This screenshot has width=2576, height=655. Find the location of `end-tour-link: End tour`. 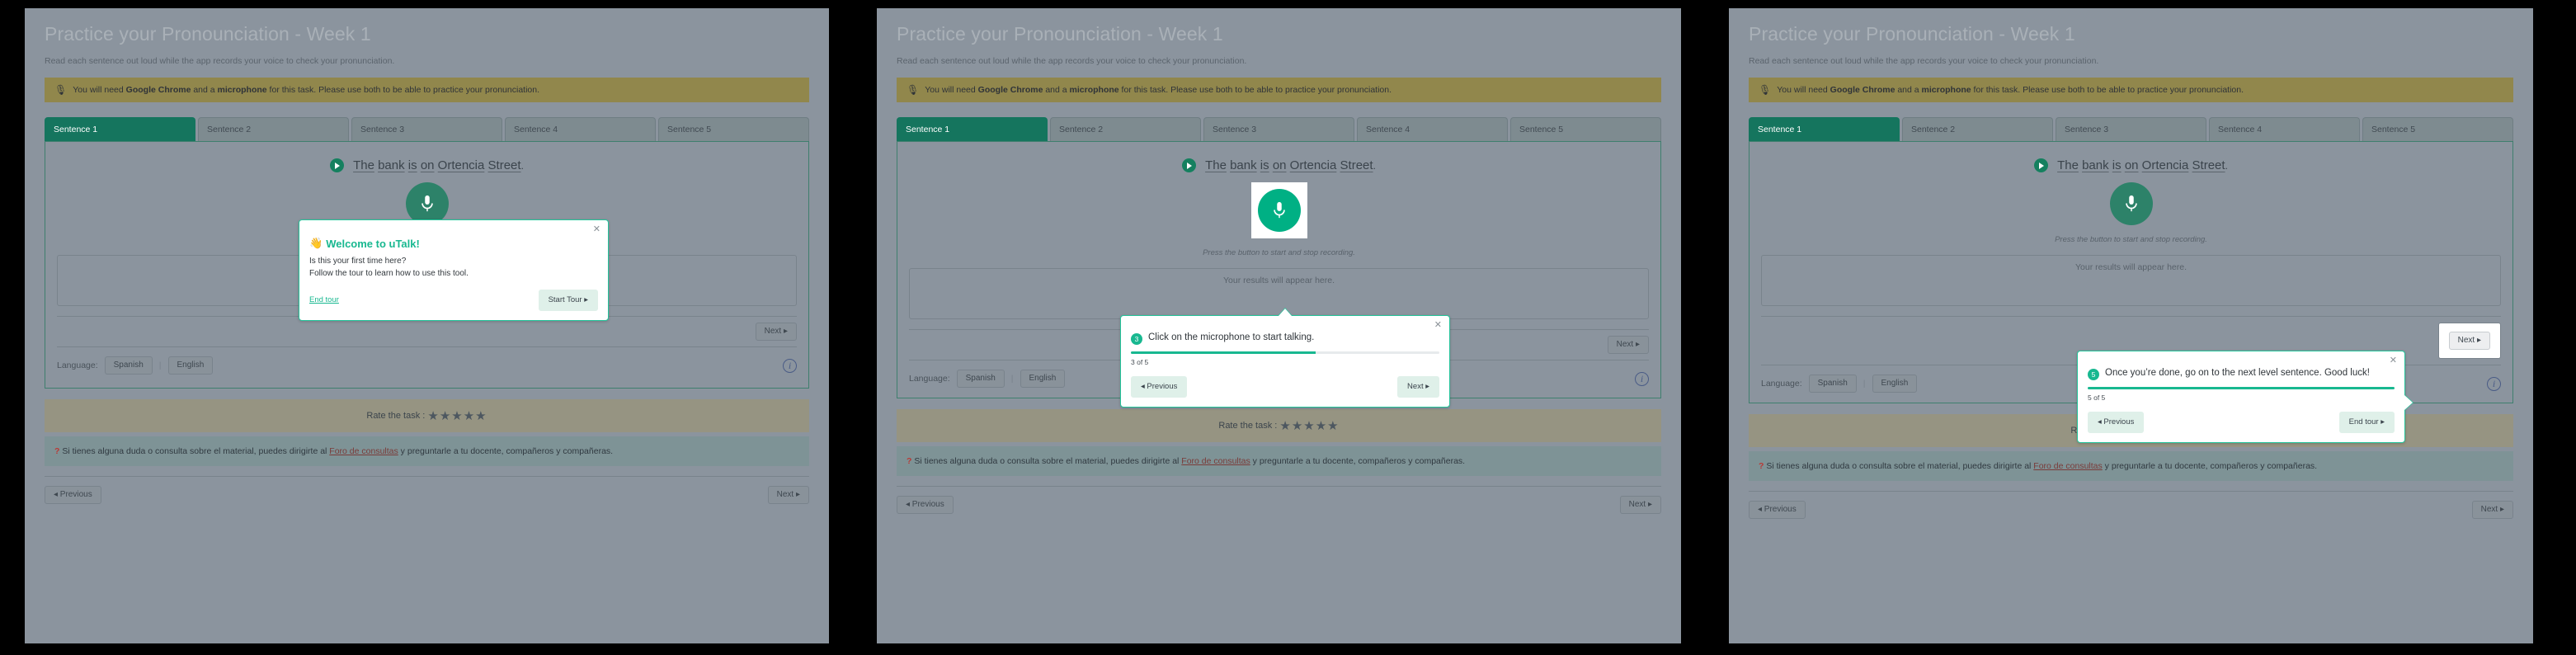

end-tour-link: End tour is located at coordinates (324, 299).